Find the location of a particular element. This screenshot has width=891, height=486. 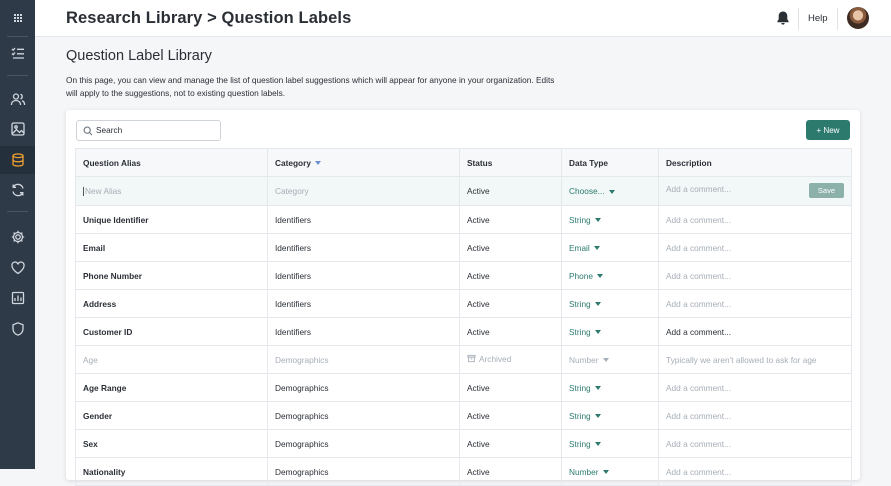

data-type-dropdown: Phone is located at coordinates (586, 276).